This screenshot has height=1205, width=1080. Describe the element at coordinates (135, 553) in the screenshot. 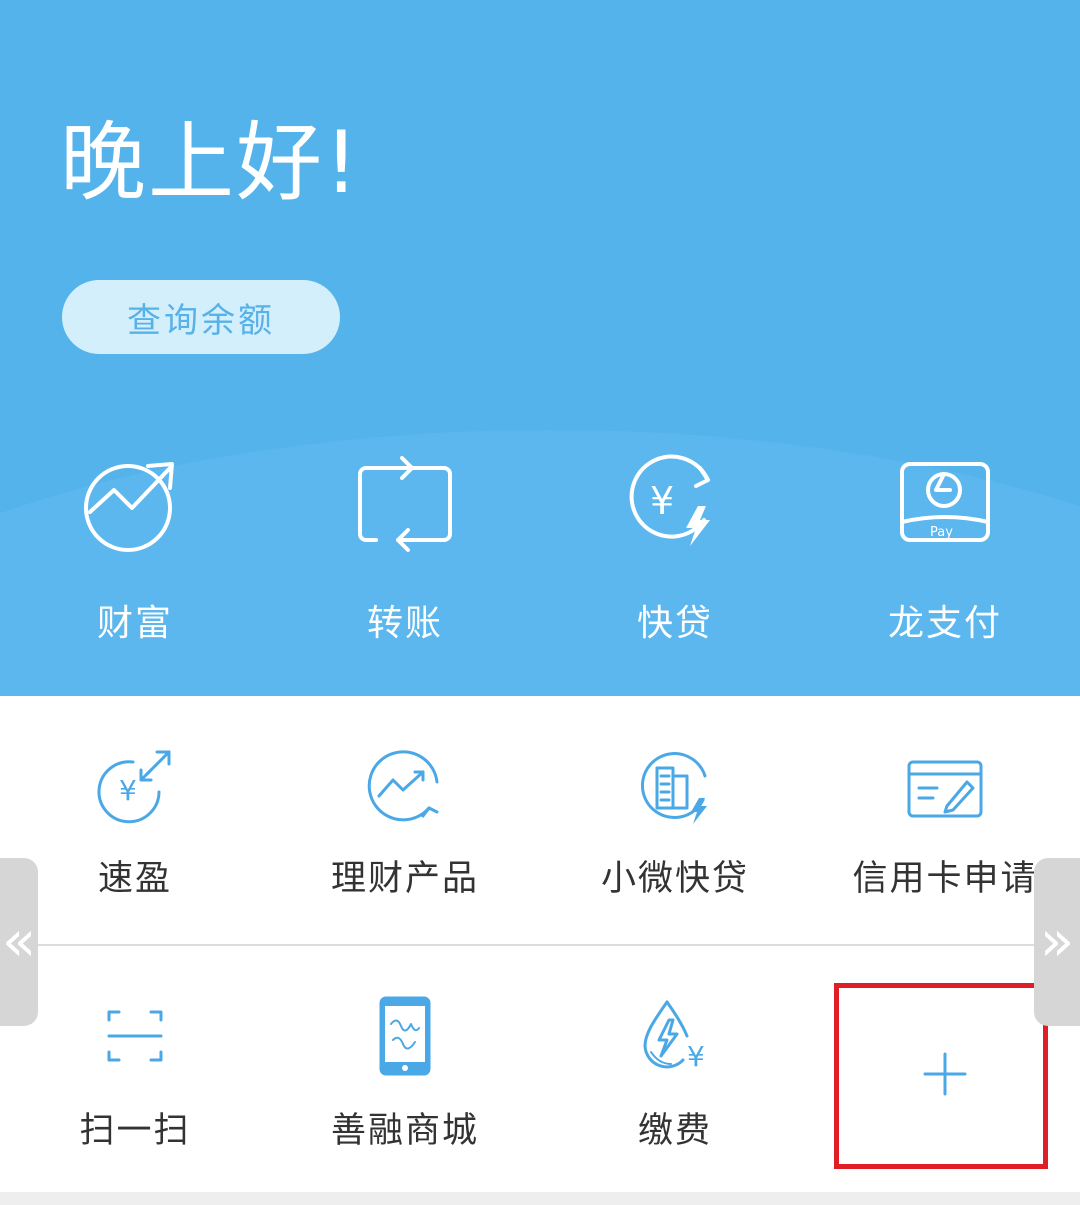

I see `quick-action-wealth: 财富` at that location.